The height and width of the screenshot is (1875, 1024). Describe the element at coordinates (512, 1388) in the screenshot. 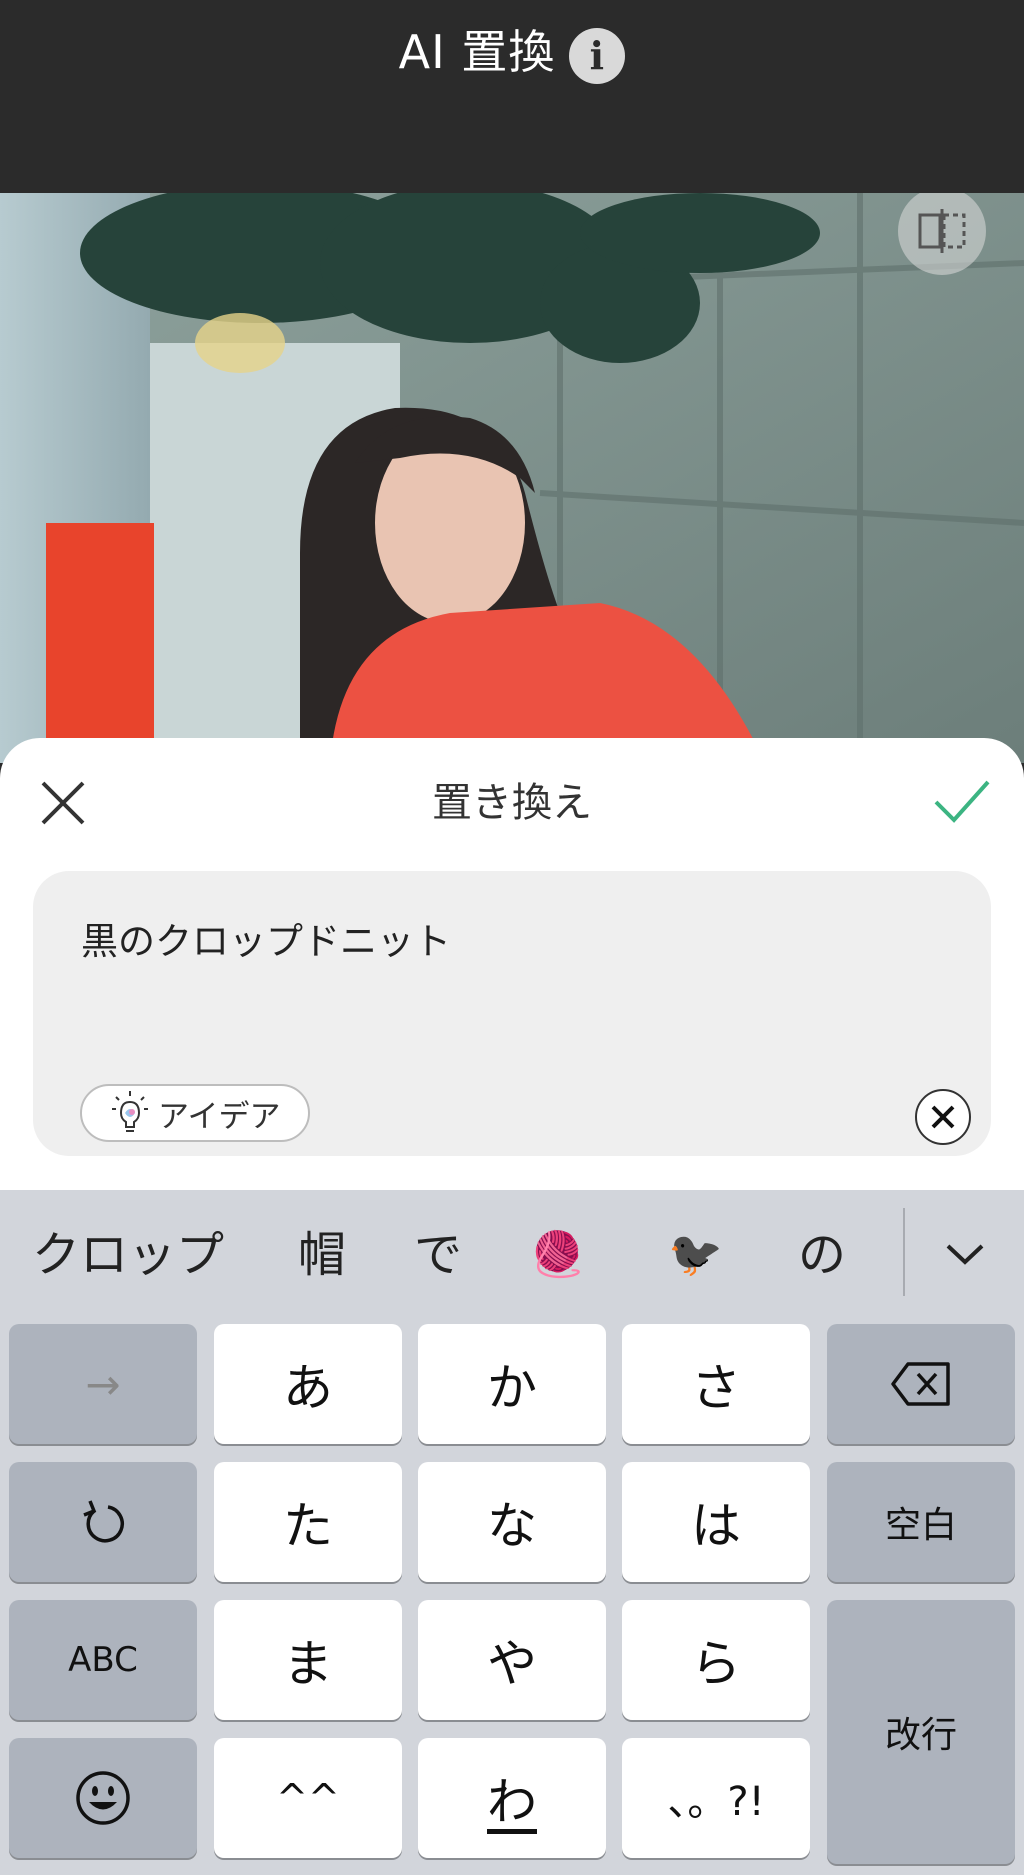

I see `key-label: か` at that location.